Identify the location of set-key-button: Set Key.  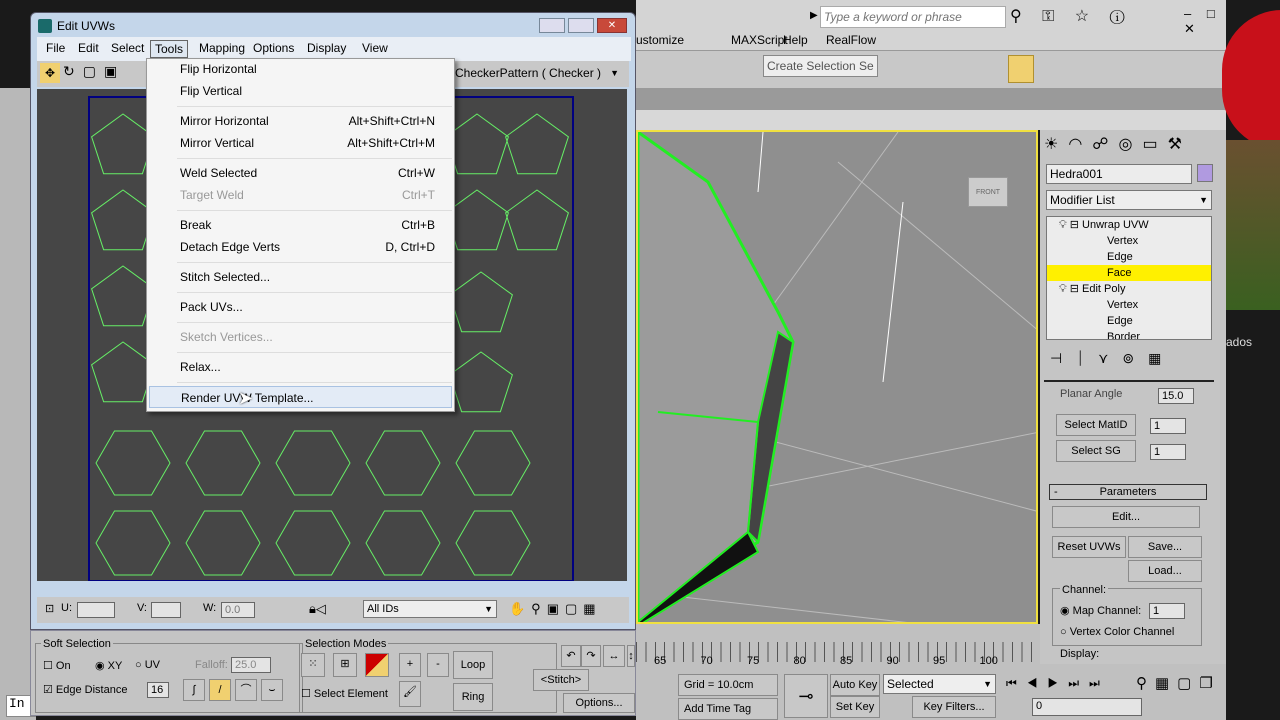
(855, 707).